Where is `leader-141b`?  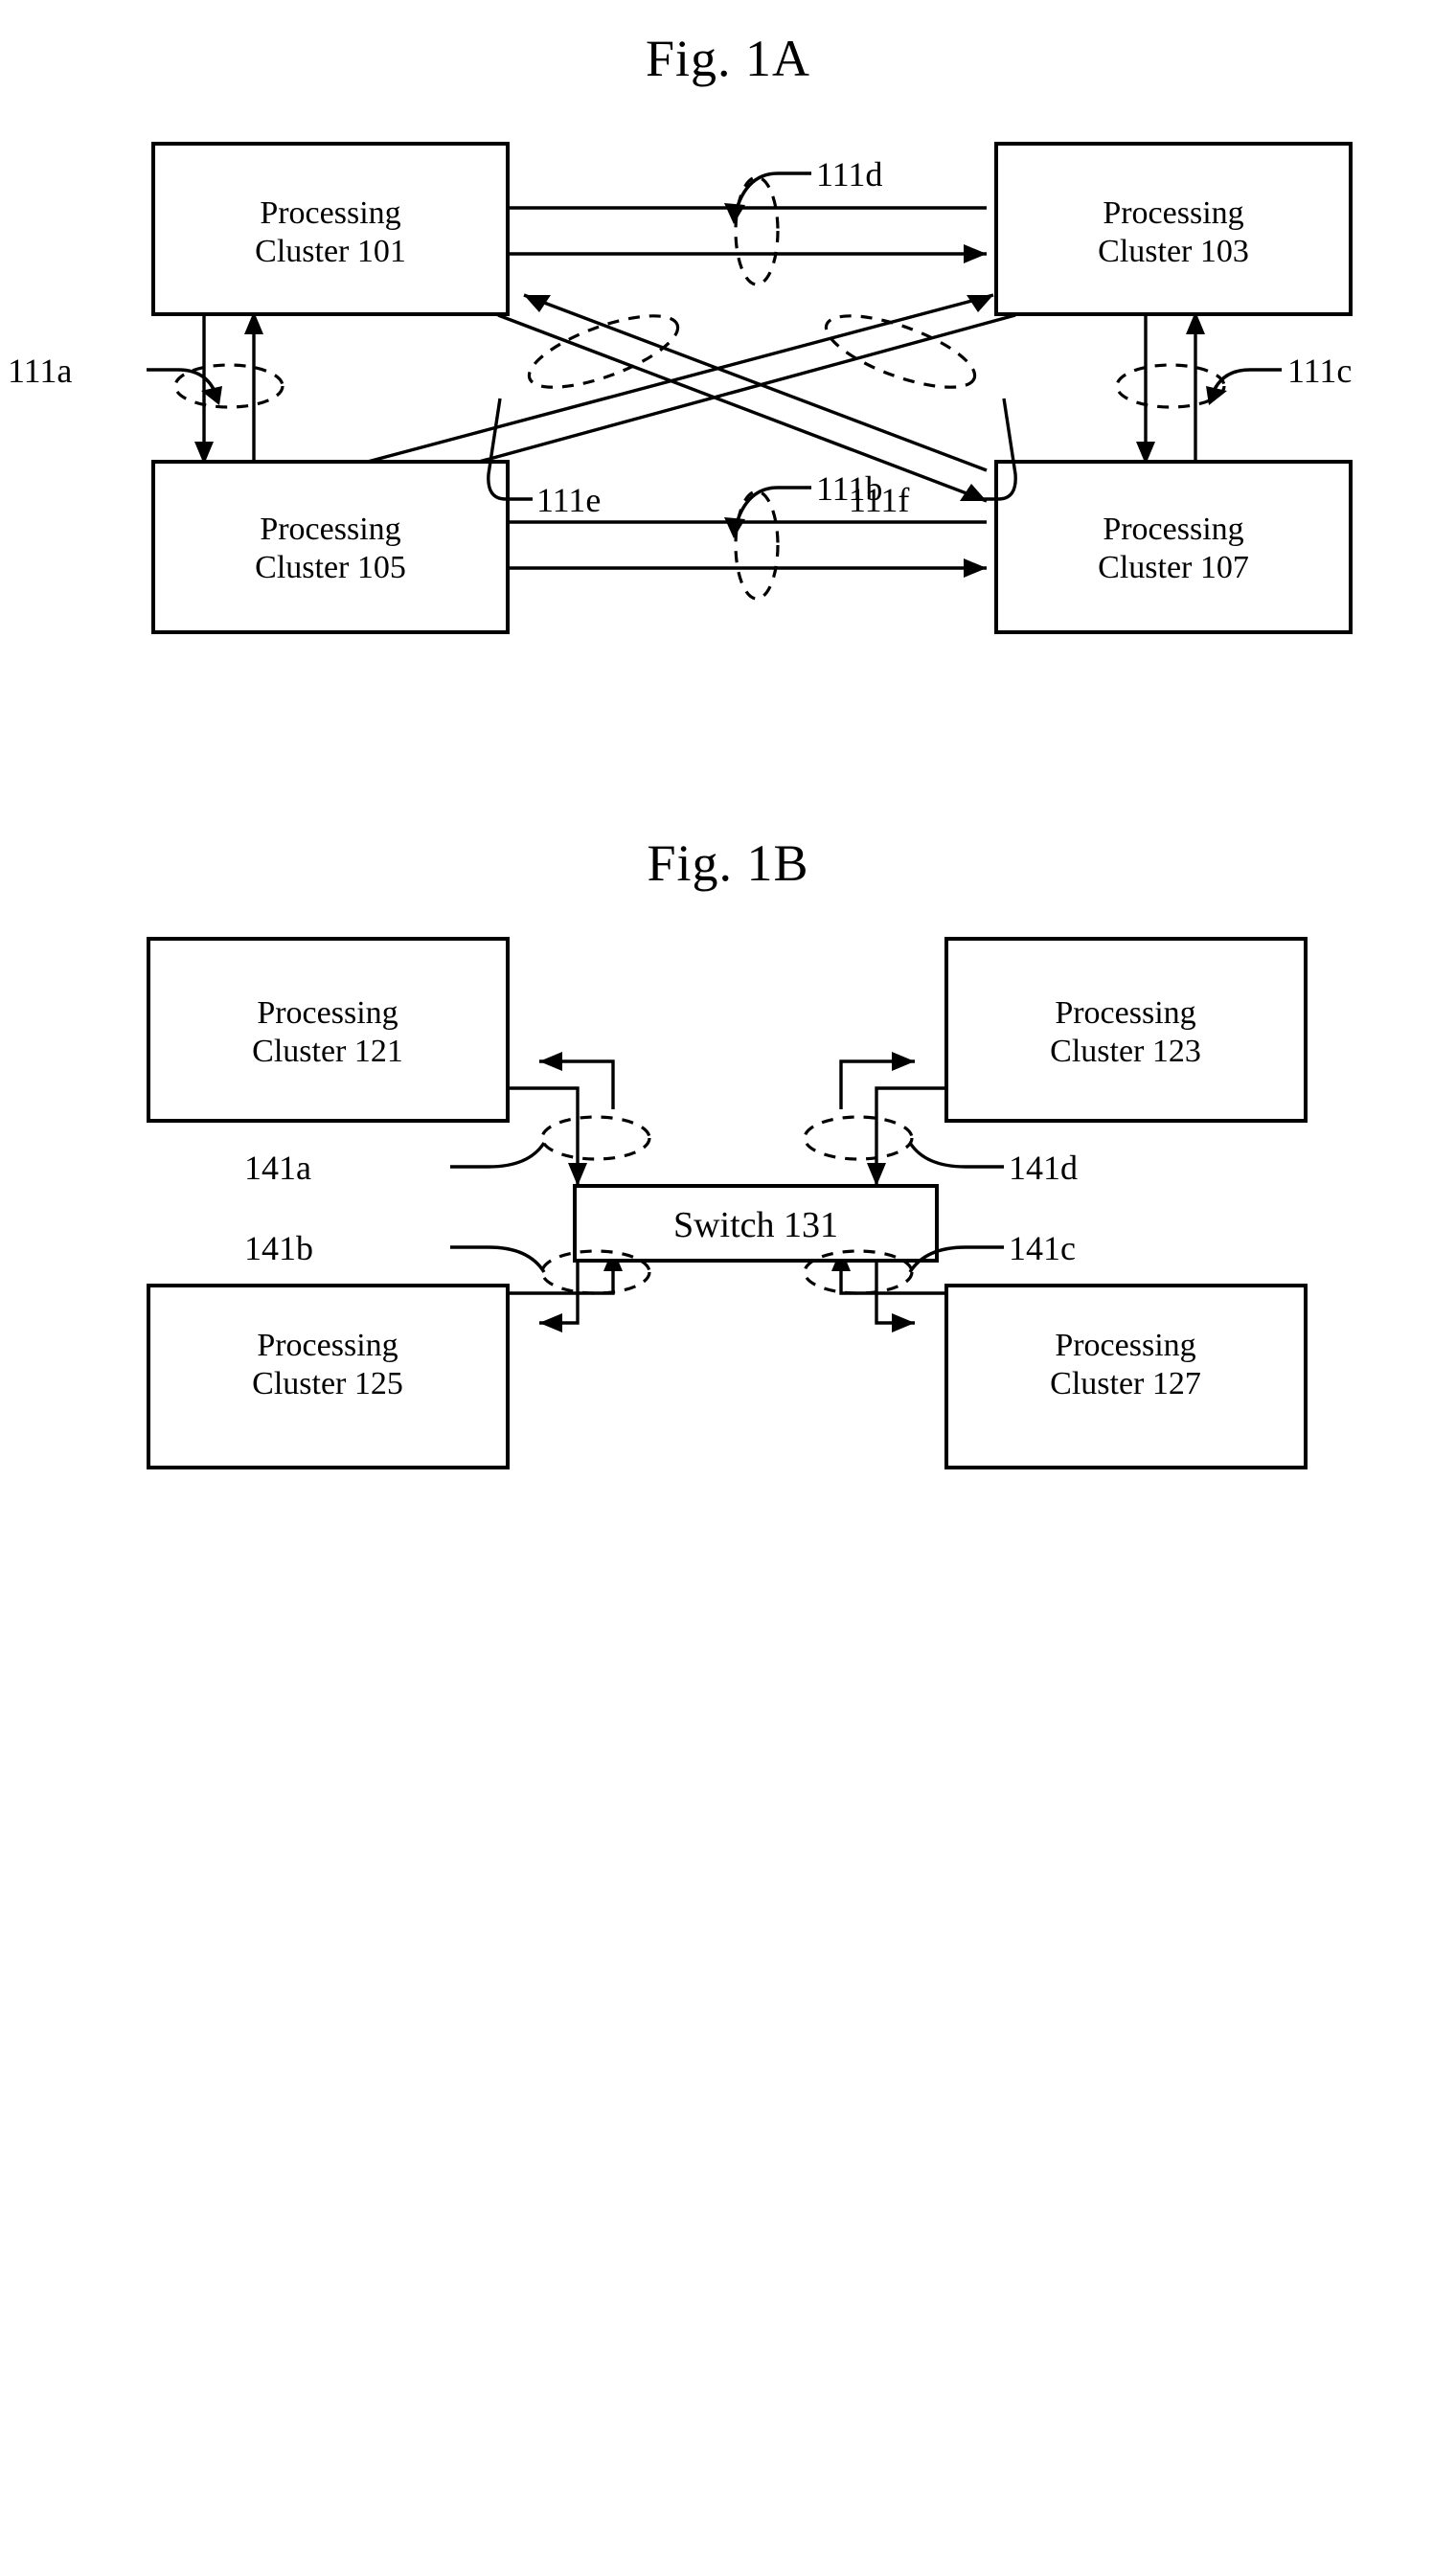 leader-141b is located at coordinates (498, 1259).